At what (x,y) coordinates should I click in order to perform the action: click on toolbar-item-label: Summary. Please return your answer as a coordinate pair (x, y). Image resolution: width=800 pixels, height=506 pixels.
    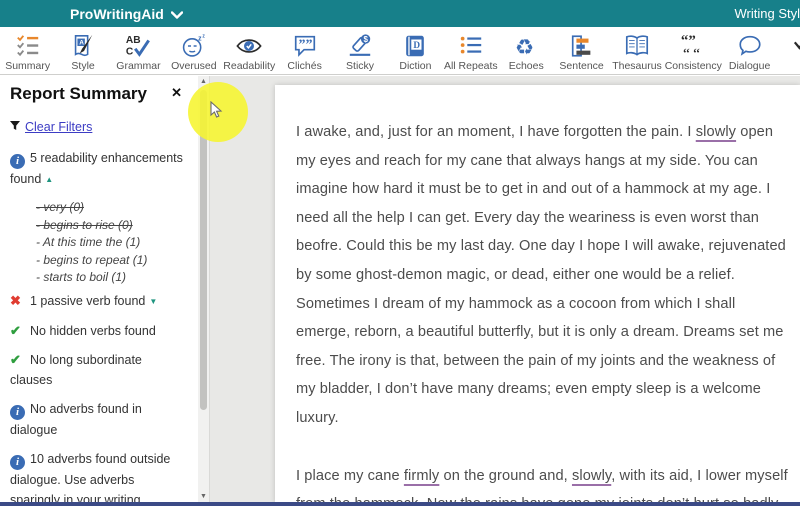
    Looking at the image, I should click on (28, 66).